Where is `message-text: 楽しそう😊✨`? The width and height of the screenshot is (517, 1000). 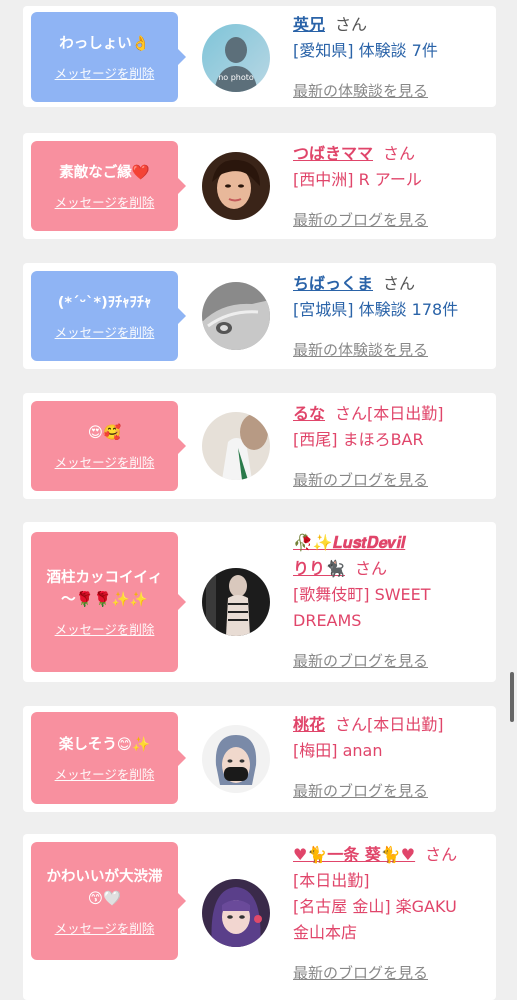 message-text: 楽しそう😊✨ is located at coordinates (104, 744).